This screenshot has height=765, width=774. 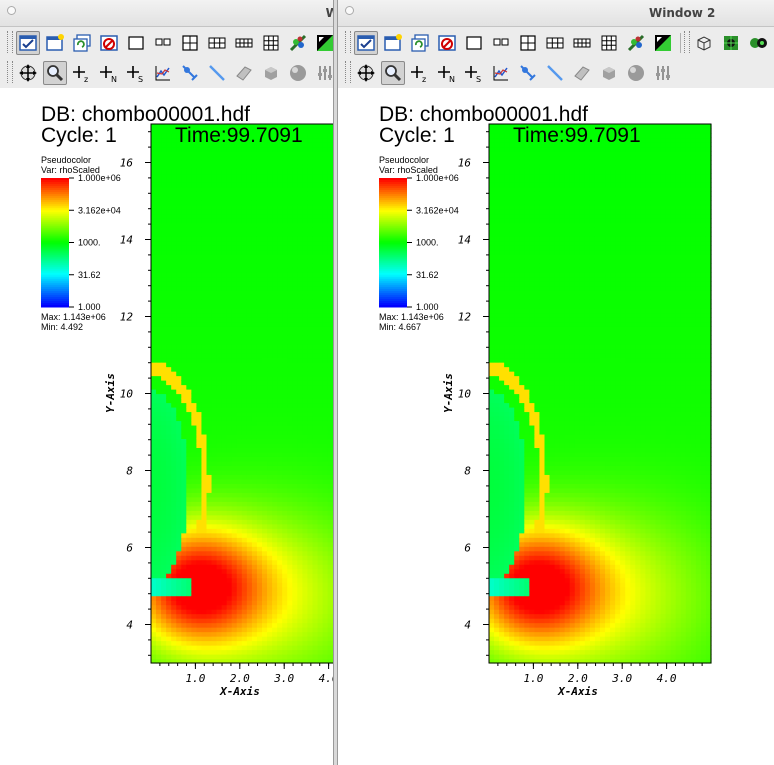 I want to click on y-tick-label: 16, so click(x=465, y=163).